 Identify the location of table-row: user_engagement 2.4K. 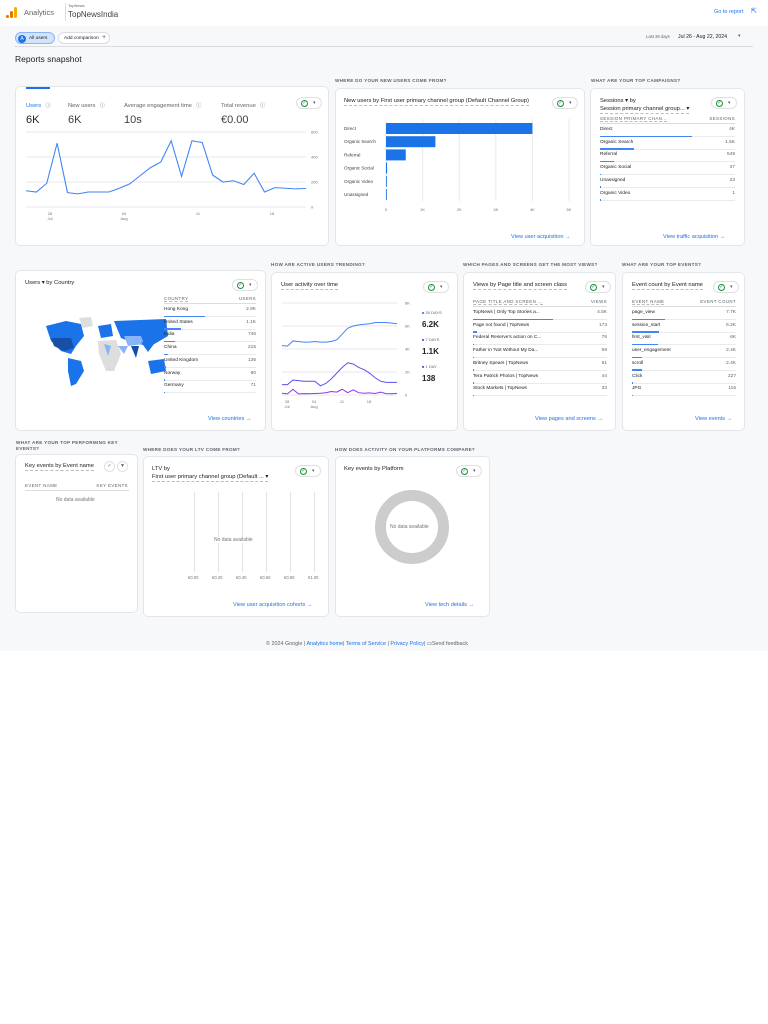
(684, 352).